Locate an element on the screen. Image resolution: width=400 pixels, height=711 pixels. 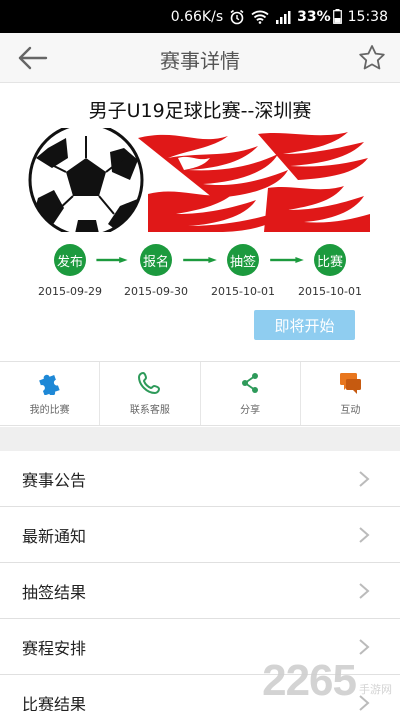
timeline-step-signup: 报名 2015-09-30 is located at coordinates (156, 271).